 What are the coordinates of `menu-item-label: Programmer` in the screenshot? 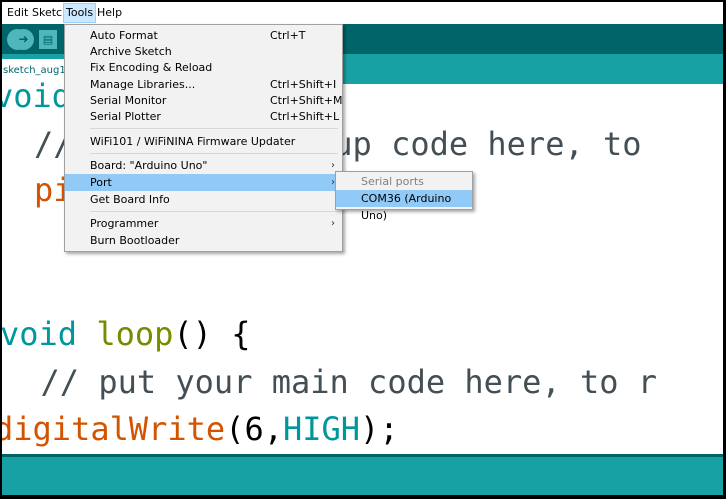 It's located at (124, 223).